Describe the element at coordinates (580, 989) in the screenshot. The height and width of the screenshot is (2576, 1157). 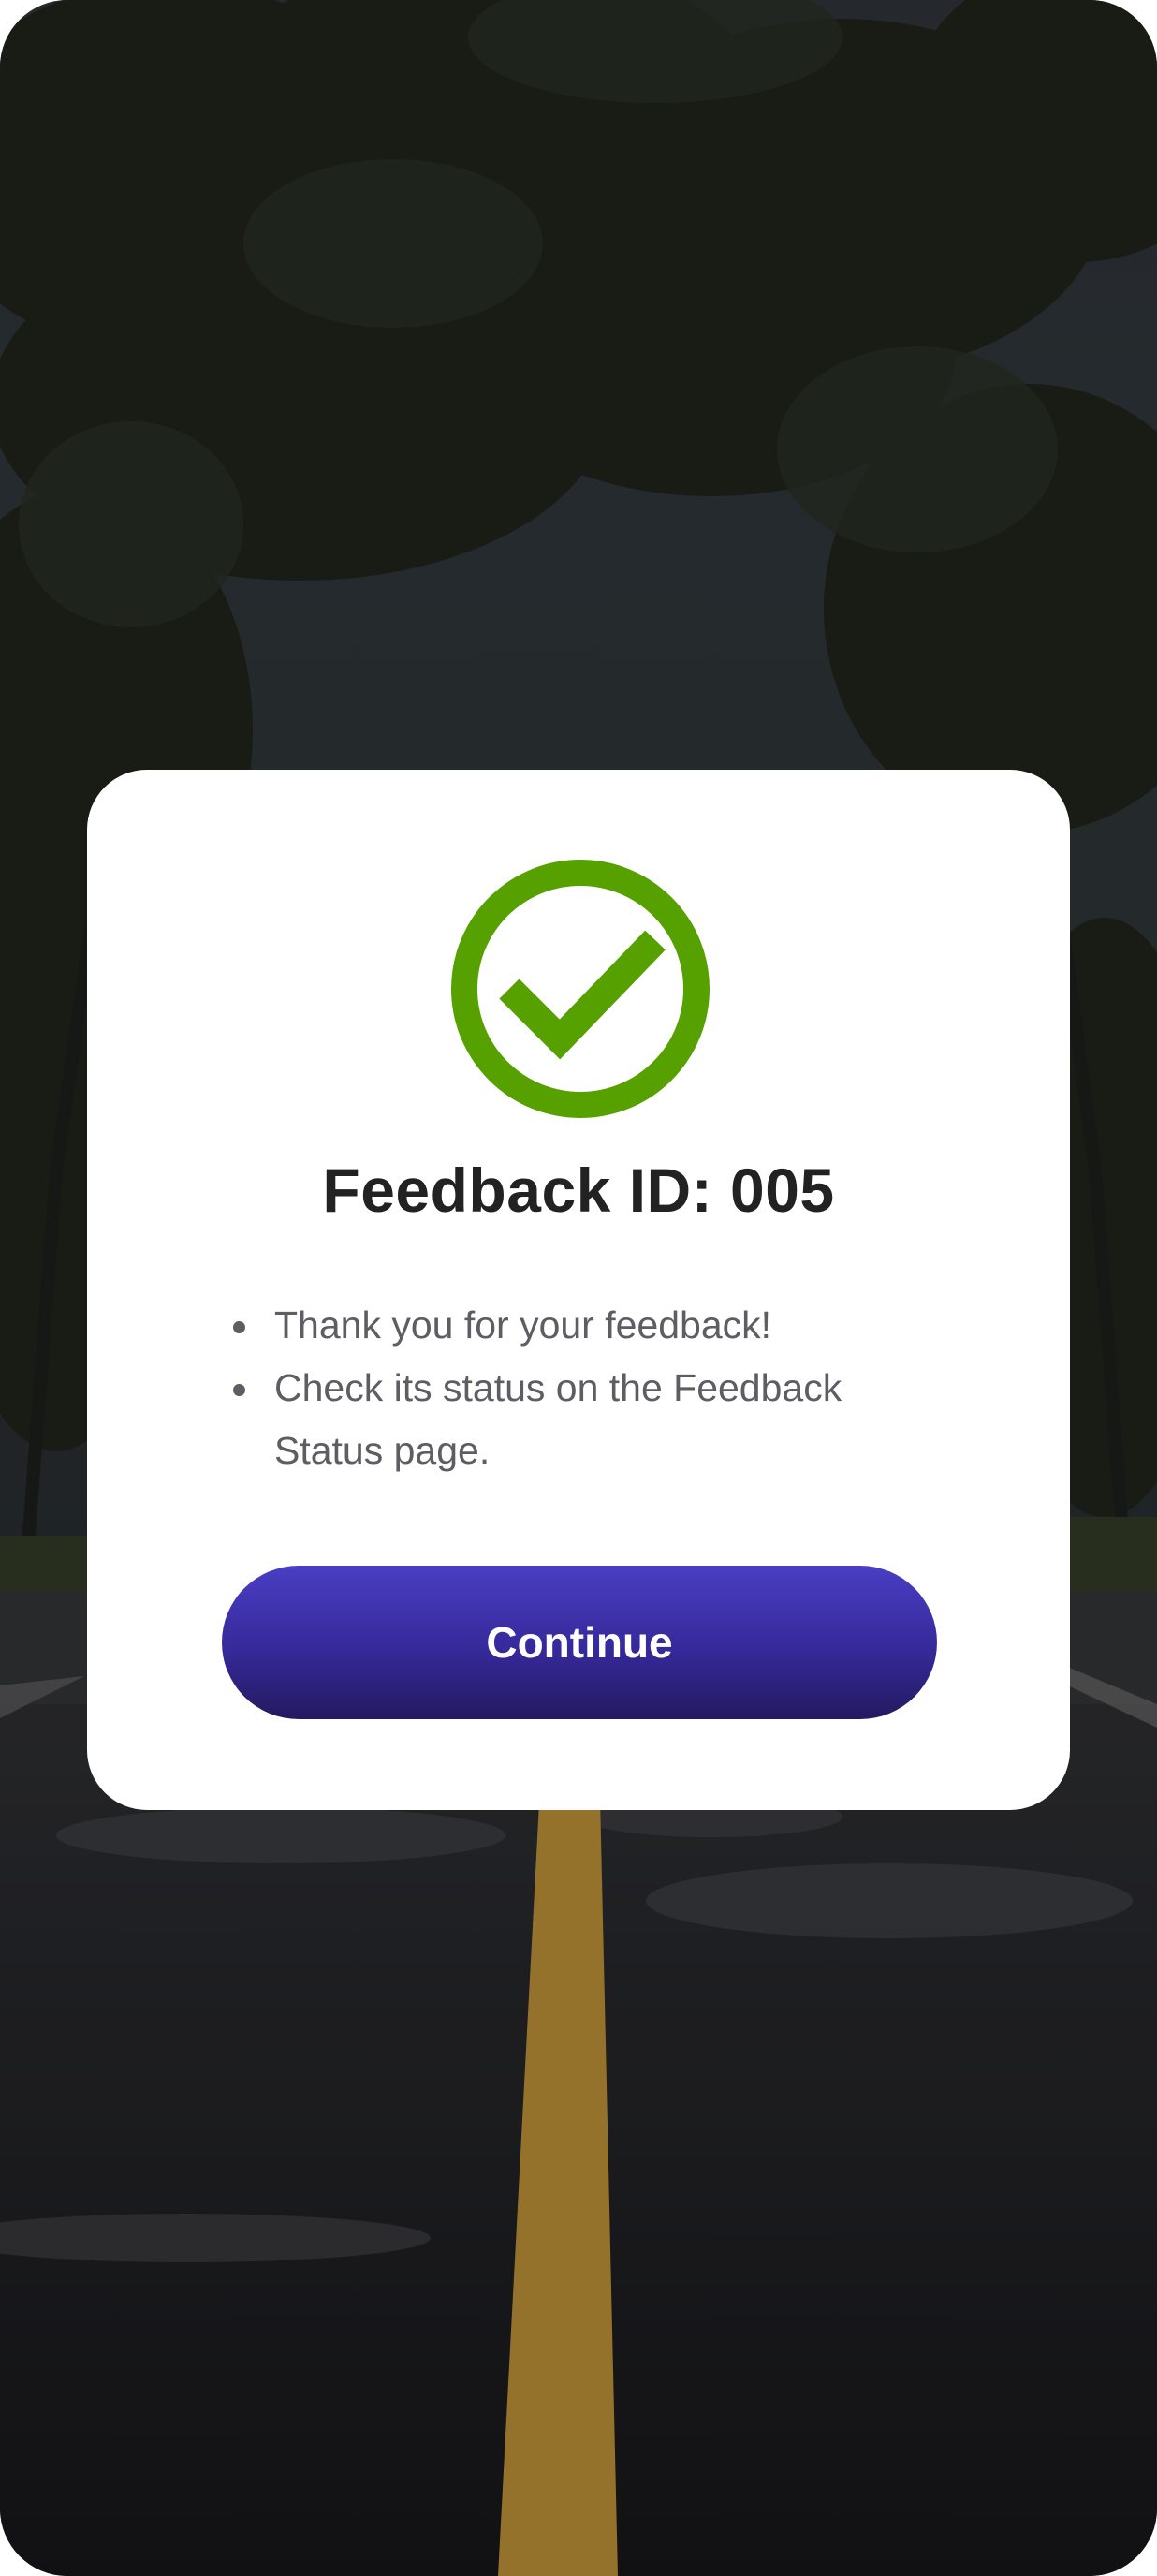
I see `check-circle-icon` at that location.